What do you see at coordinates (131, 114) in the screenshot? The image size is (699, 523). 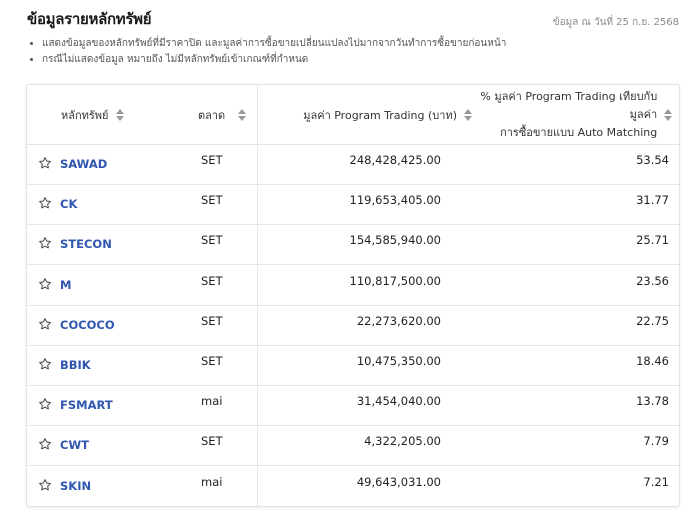 I see `column-header-symbol: หลักทรัพย์` at bounding box center [131, 114].